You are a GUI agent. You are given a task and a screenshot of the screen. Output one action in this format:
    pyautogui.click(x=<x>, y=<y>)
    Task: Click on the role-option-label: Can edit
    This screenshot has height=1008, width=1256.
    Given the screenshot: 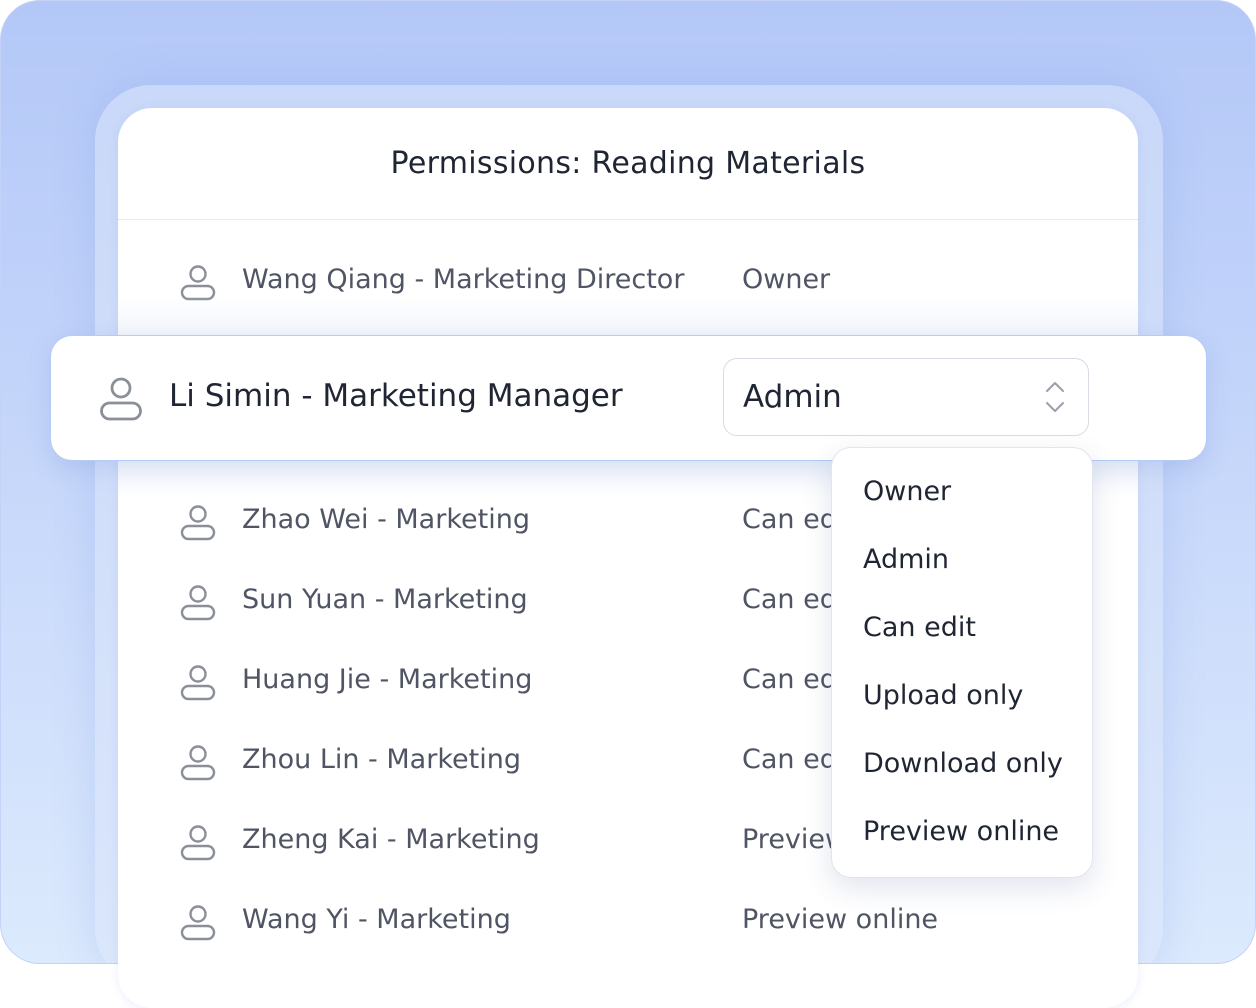 What is the action you would take?
    pyautogui.click(x=919, y=627)
    